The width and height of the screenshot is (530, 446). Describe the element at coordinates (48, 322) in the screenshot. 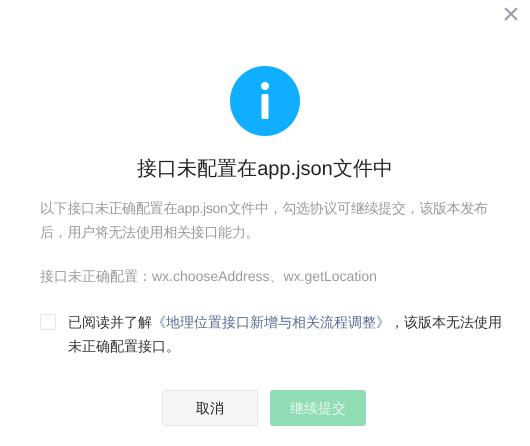

I see `agreement-checkbox` at that location.